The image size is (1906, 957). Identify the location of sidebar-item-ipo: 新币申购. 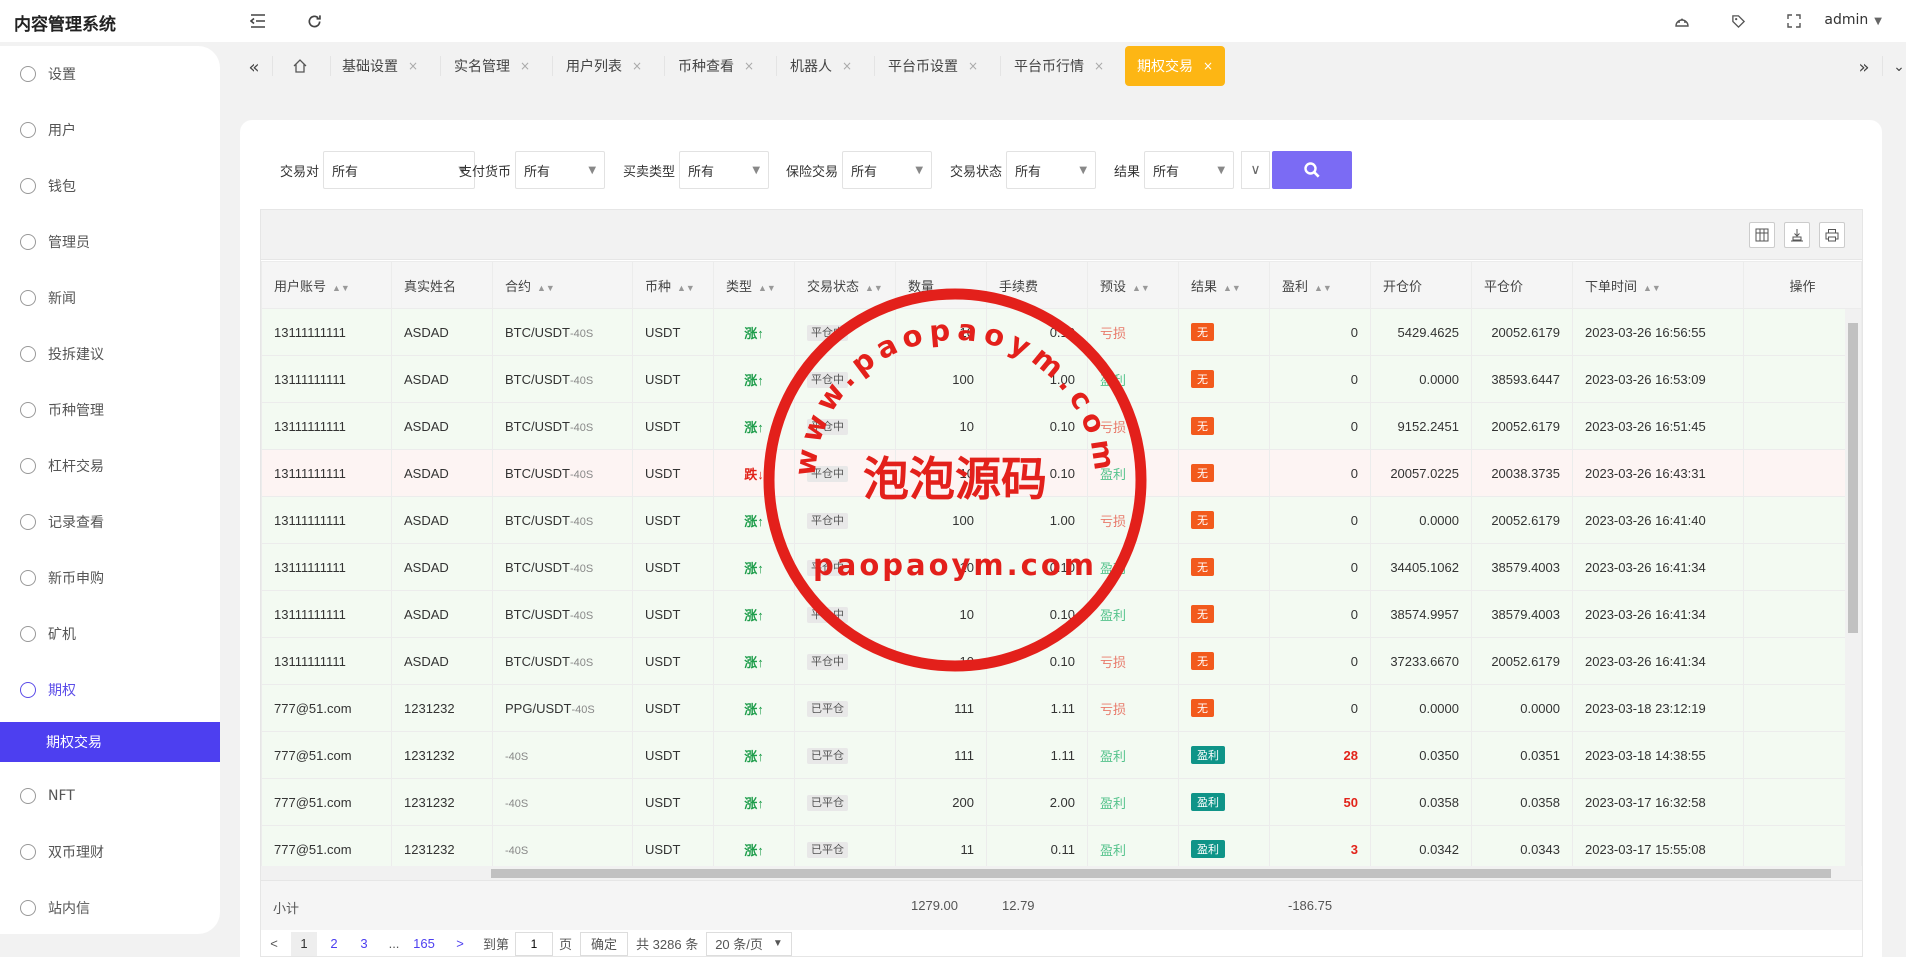
(110, 578).